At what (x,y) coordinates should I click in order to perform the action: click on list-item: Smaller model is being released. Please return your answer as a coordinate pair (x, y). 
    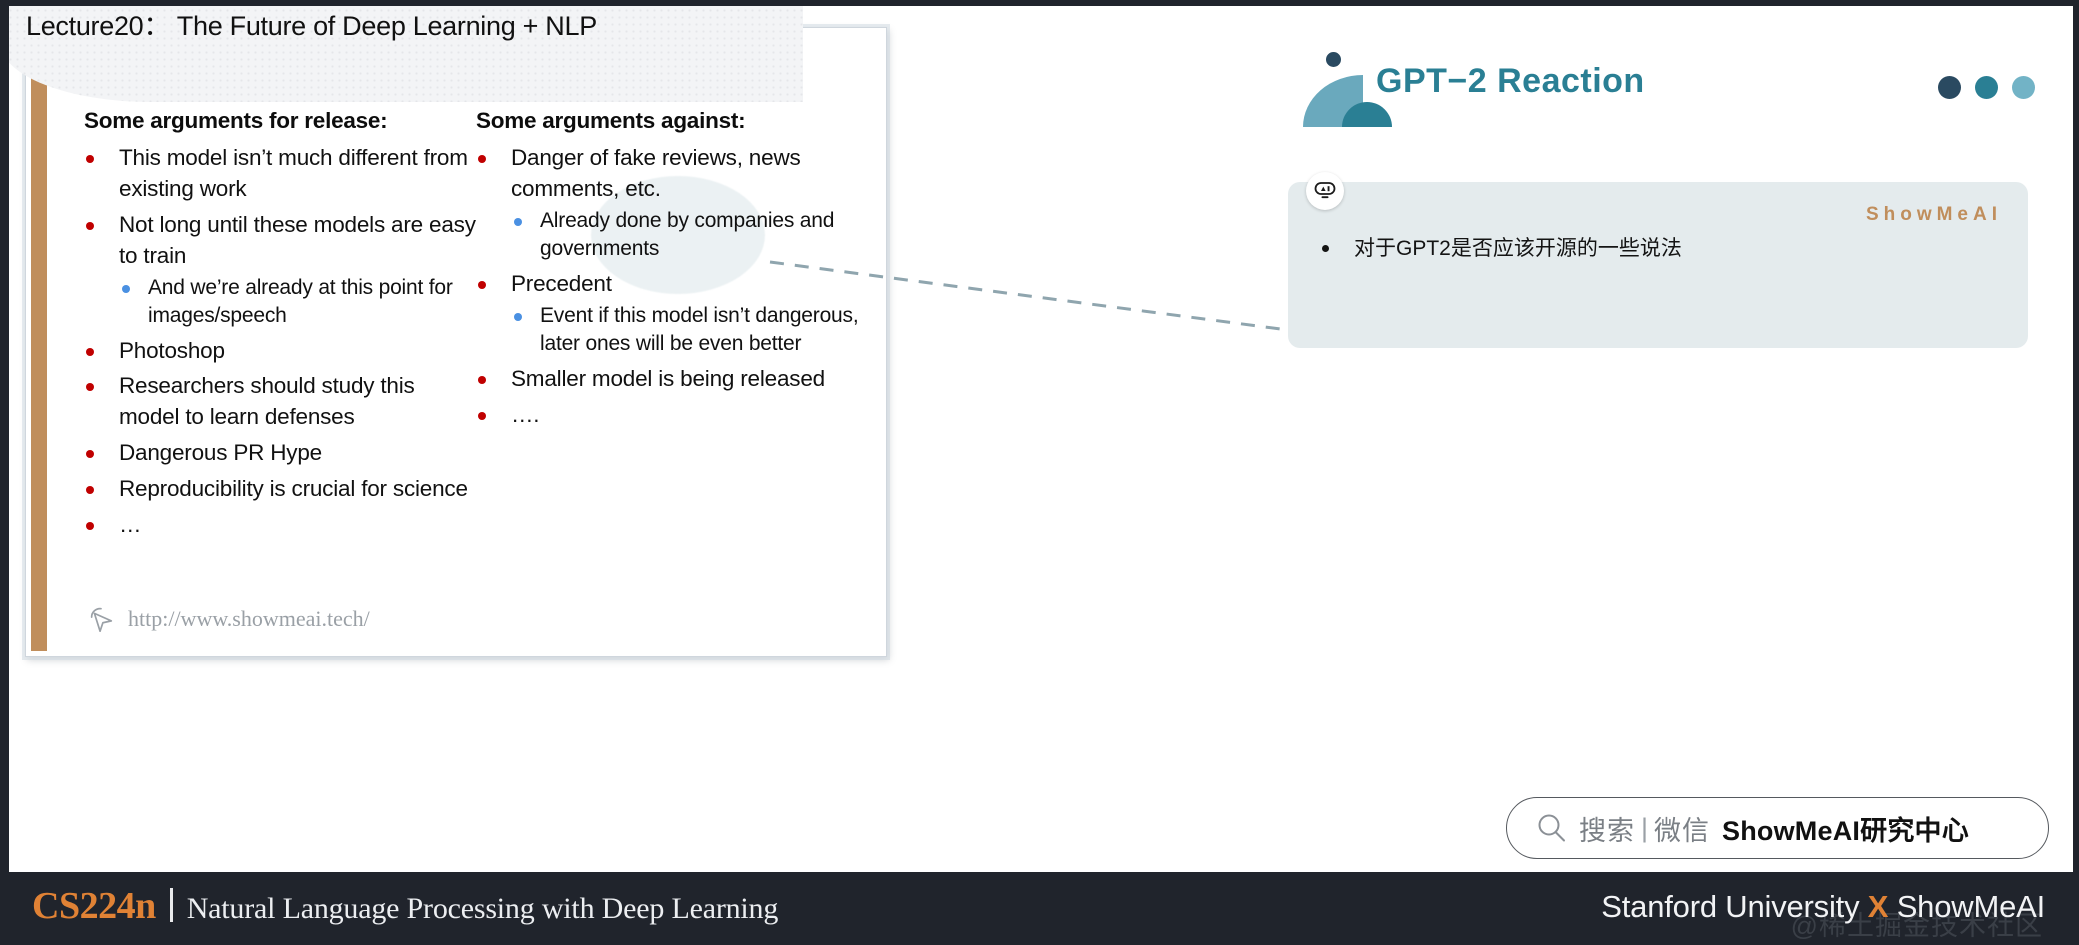
    Looking at the image, I should click on (672, 379).